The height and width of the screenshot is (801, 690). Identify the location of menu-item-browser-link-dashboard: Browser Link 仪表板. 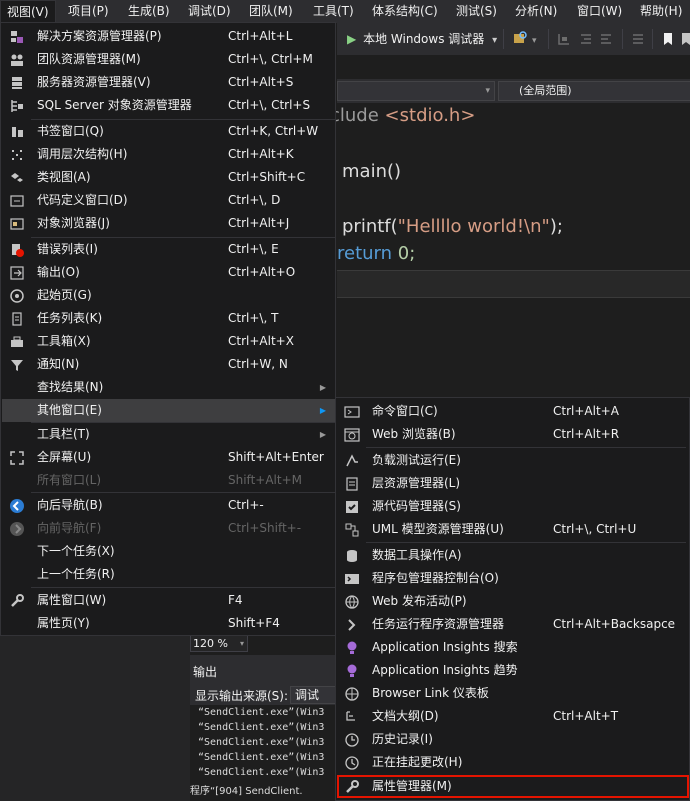
(513, 693).